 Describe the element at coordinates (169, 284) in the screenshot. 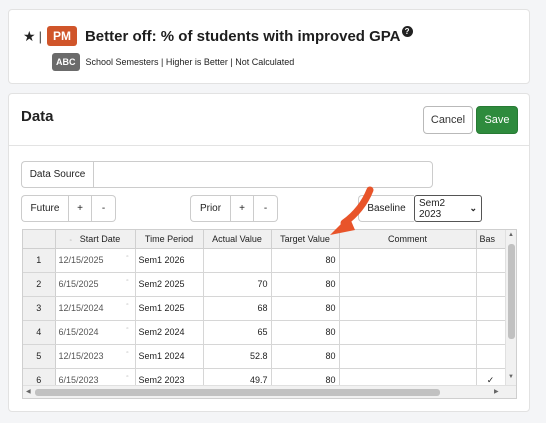

I see `time-period-cell: Sem2 2025` at that location.